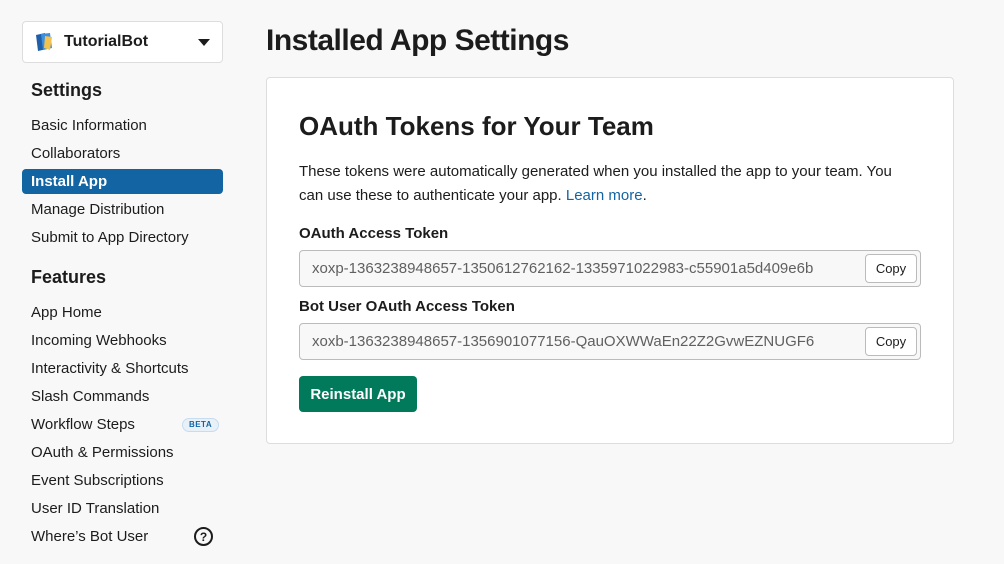 The height and width of the screenshot is (564, 1004). I want to click on sidebar-item-interactivity-shortcuts: Interactivity & Shortcuts, so click(122, 368).